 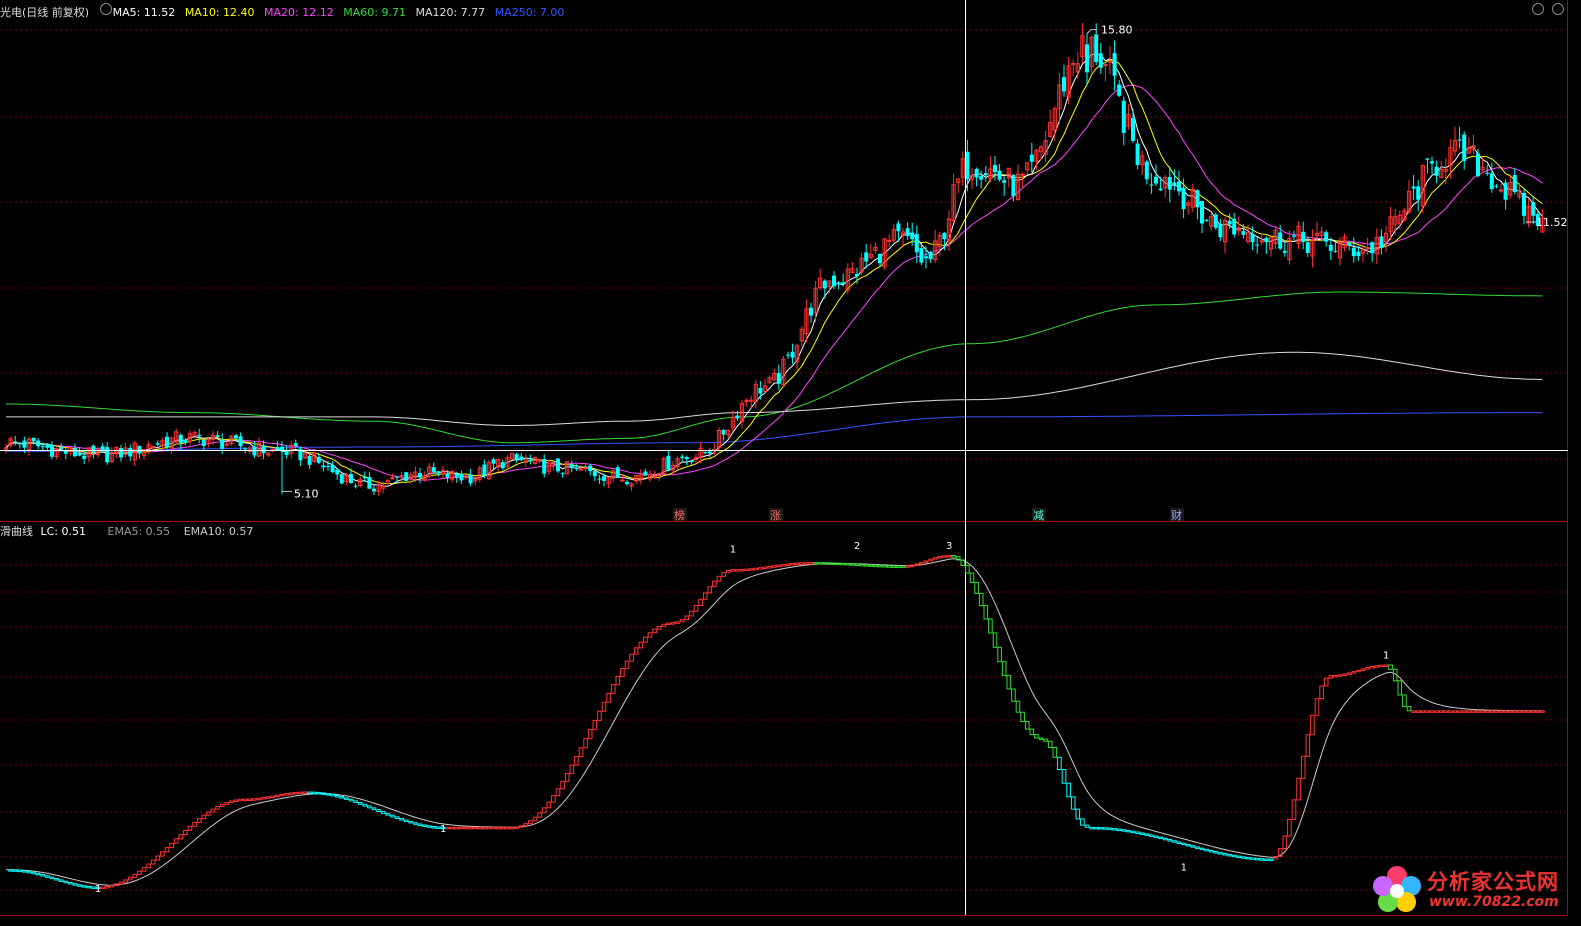 I want to click on maximize-icon, so click(x=1538, y=9).